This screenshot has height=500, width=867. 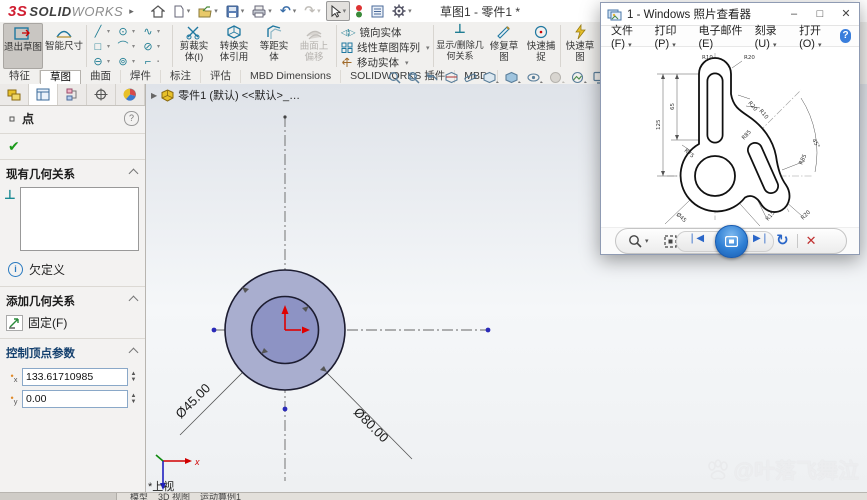 I want to click on home-icon, so click(x=158, y=11).